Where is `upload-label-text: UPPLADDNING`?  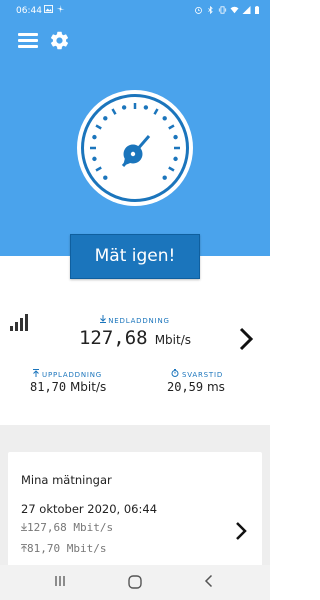
upload-label-text: UPPLADDNING is located at coordinates (72, 375).